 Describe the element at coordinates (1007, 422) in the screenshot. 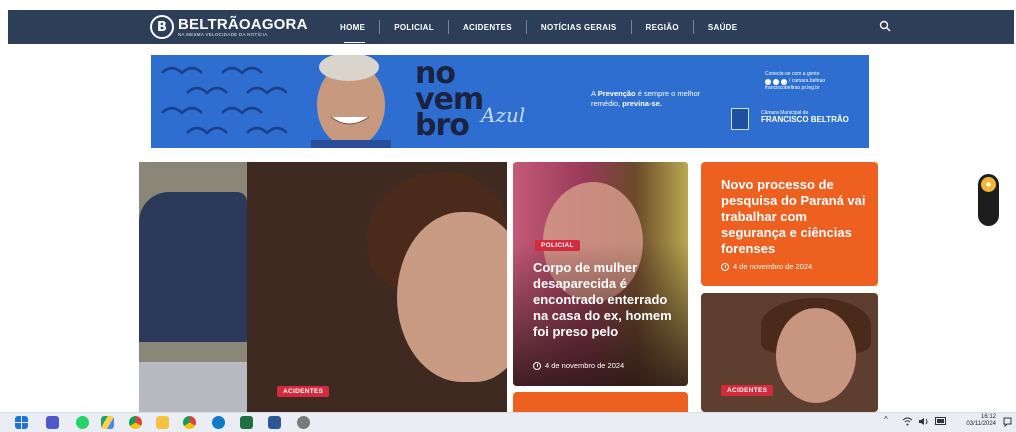

I see `notification-icon` at that location.